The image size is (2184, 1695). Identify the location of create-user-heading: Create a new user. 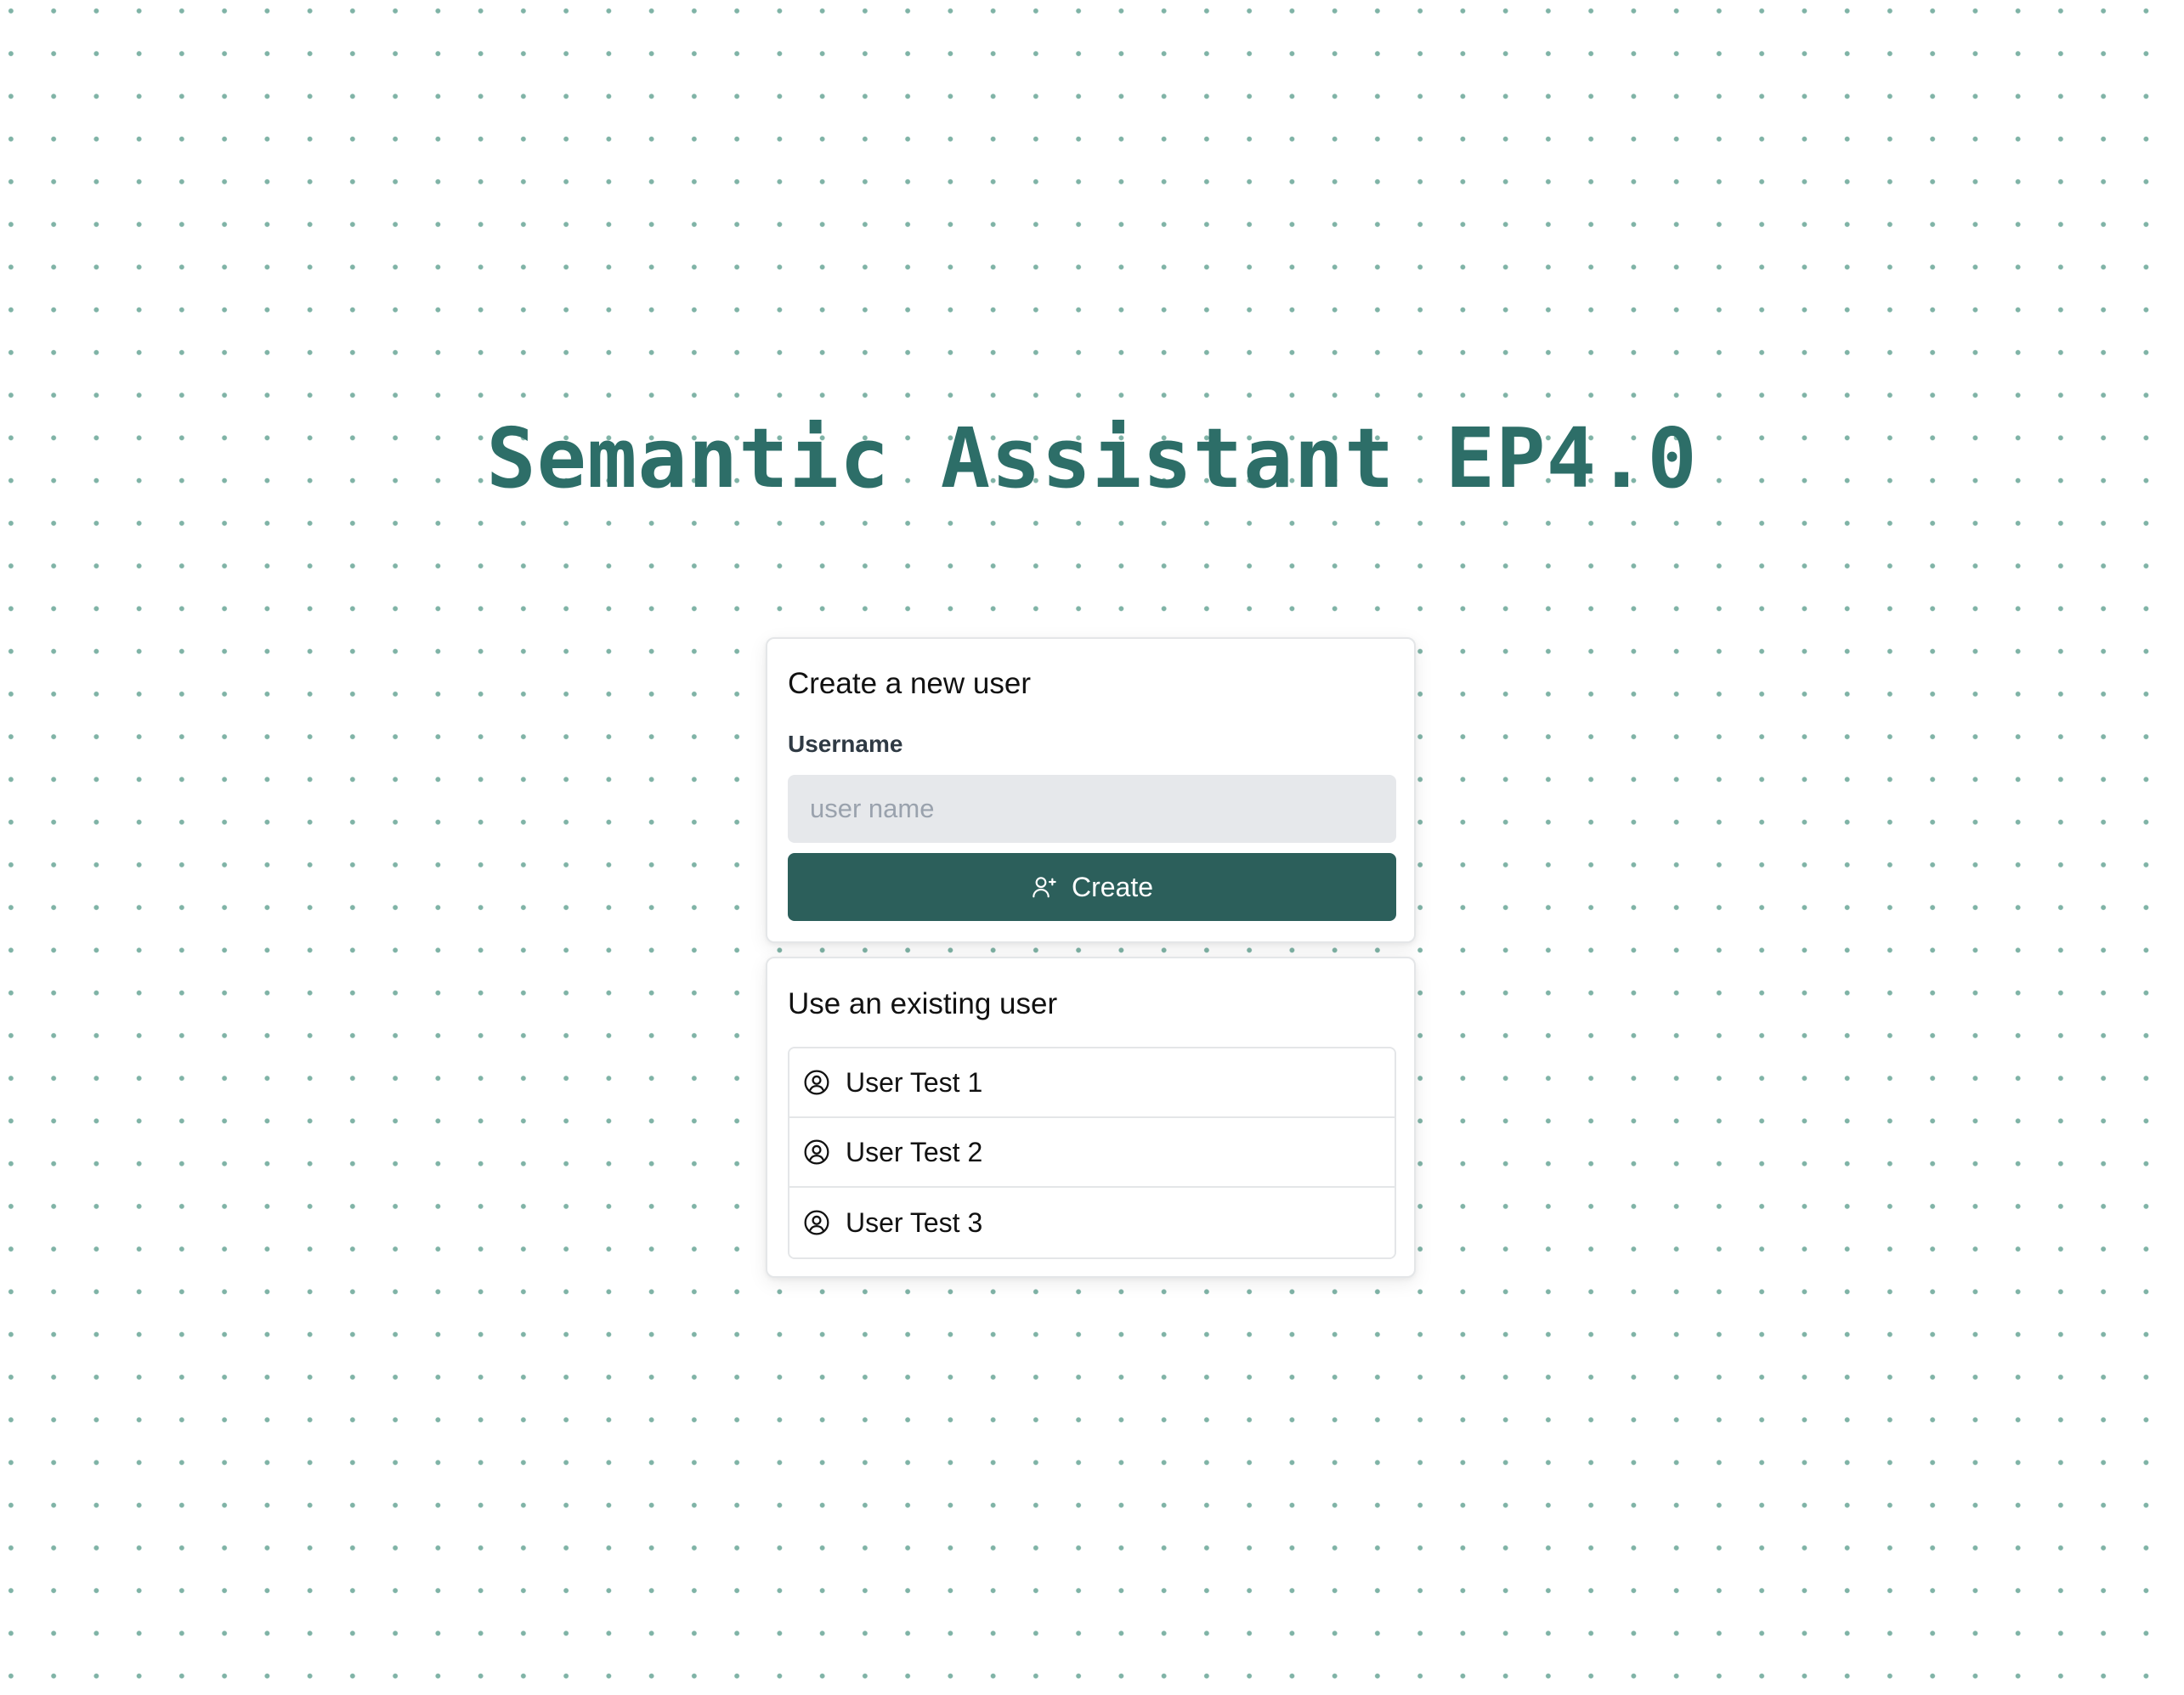
(909, 683).